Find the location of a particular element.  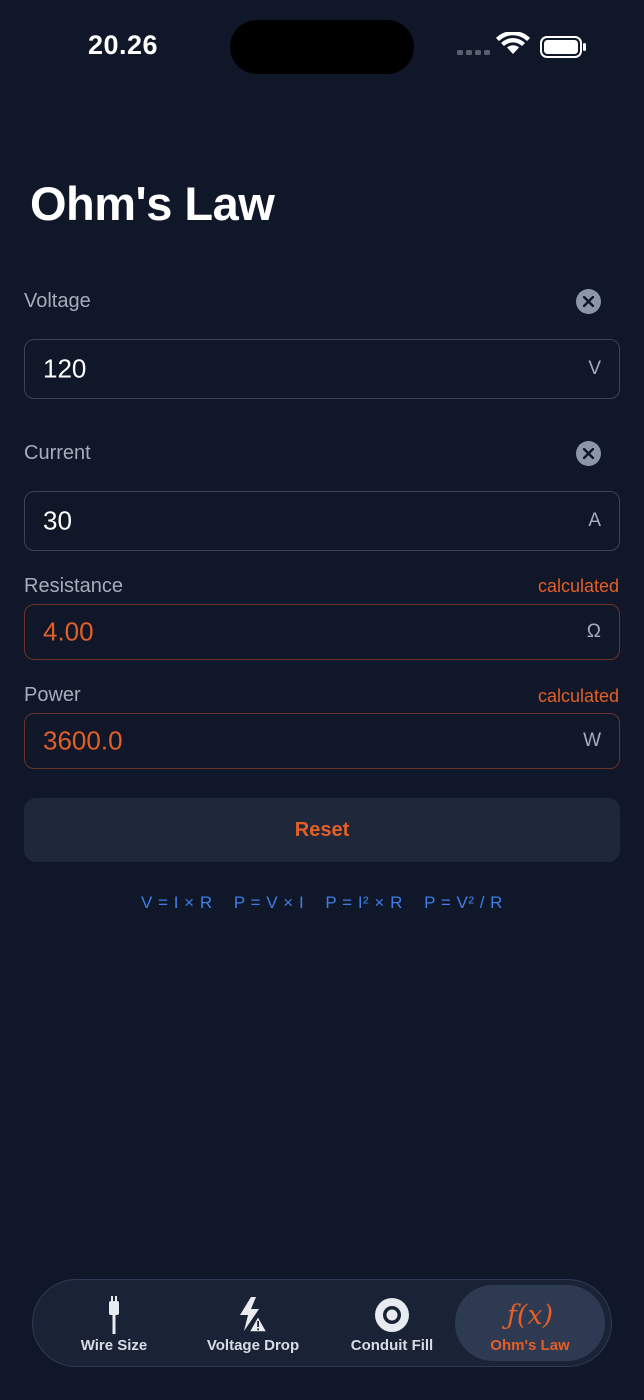

formula-power-vi: P = V × I is located at coordinates (269, 902).